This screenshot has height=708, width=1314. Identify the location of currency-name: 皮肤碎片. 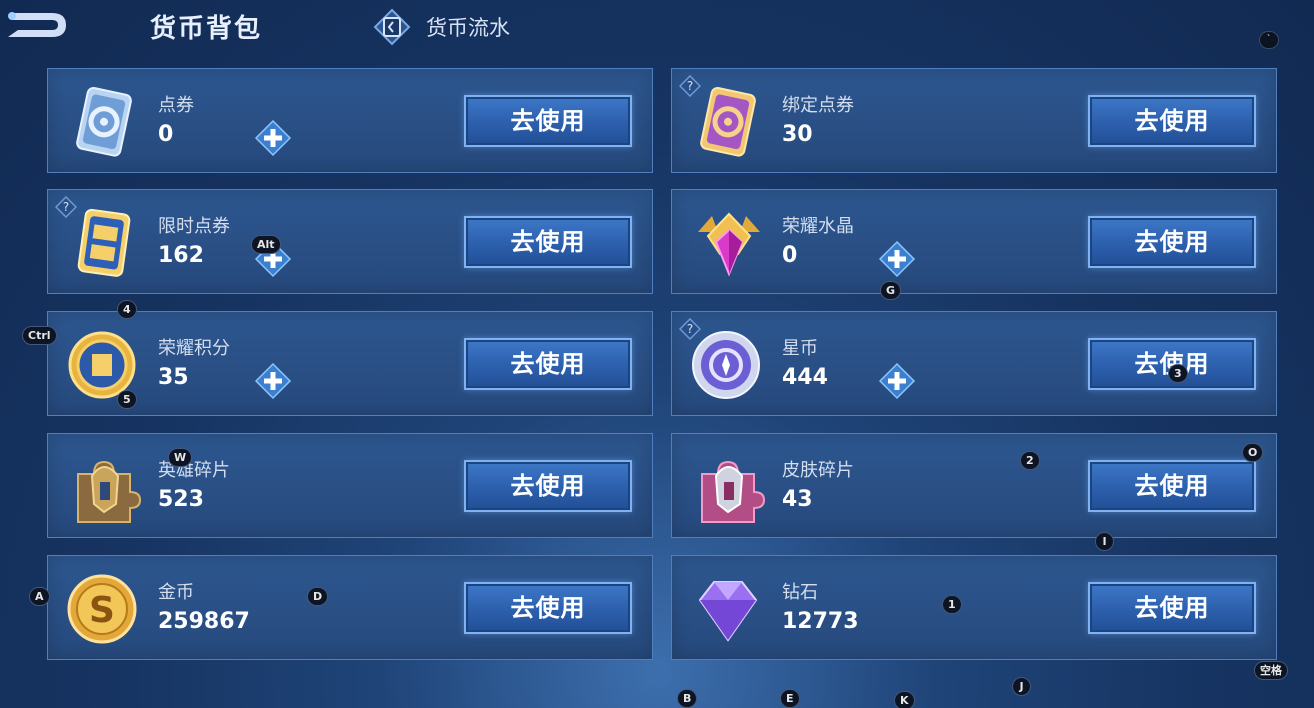
(818, 470).